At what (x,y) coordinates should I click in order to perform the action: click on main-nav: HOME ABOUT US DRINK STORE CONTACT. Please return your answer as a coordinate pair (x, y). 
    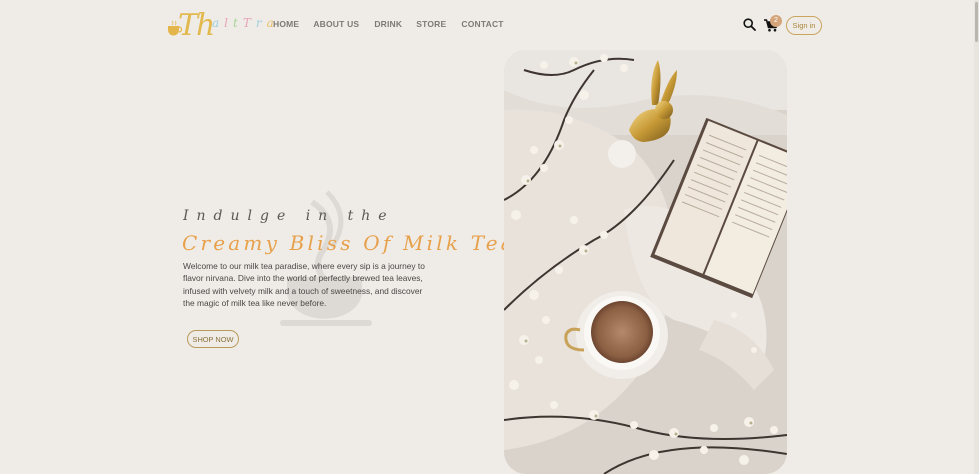
    Looking at the image, I should click on (396, 24).